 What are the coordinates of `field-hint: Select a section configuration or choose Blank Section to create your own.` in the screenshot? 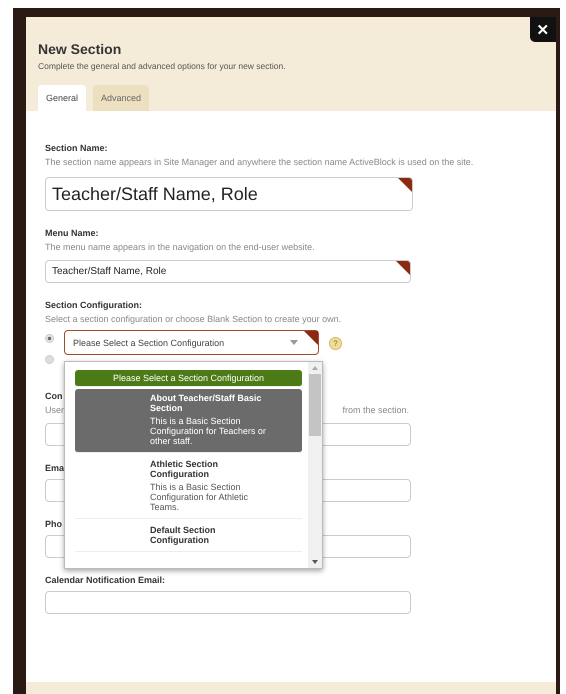 It's located at (193, 319).